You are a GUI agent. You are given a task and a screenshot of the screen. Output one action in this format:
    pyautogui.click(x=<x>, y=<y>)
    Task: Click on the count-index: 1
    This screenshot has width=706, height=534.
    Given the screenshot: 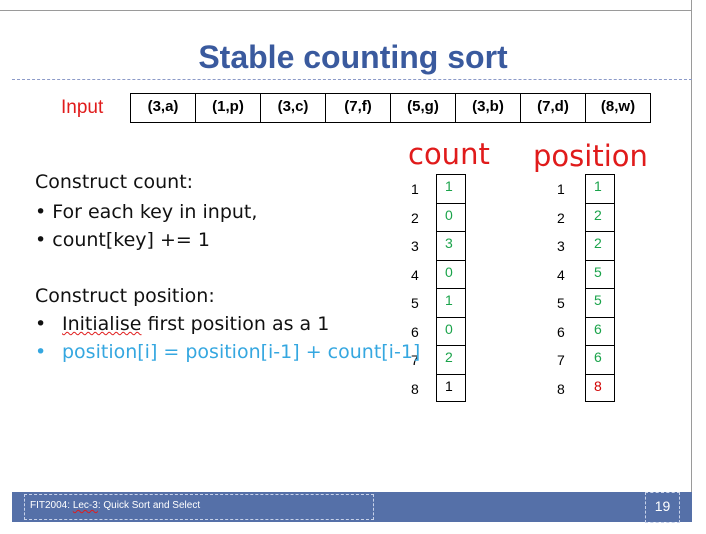 What is the action you would take?
    pyautogui.click(x=415, y=189)
    